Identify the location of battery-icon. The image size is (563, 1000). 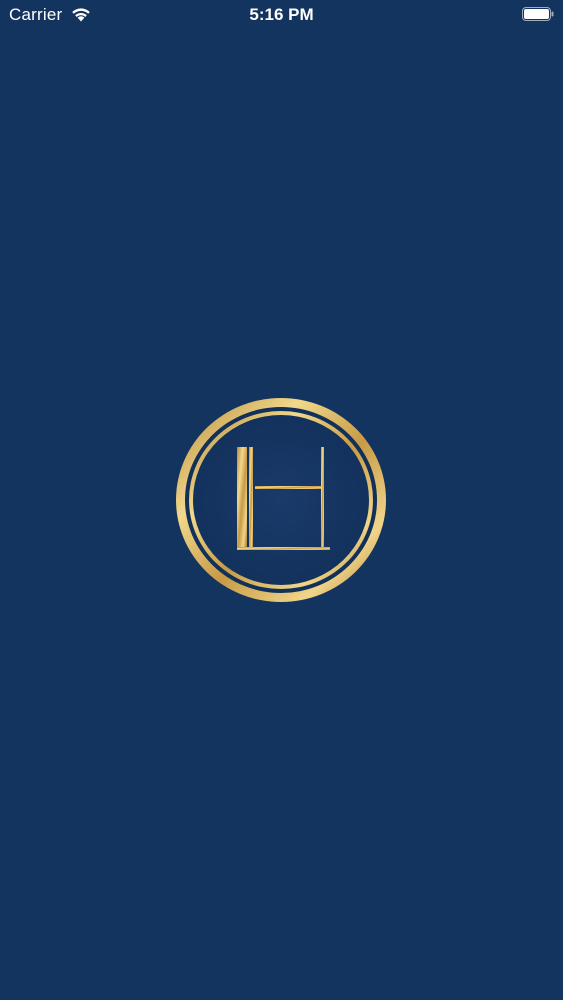
(538, 14).